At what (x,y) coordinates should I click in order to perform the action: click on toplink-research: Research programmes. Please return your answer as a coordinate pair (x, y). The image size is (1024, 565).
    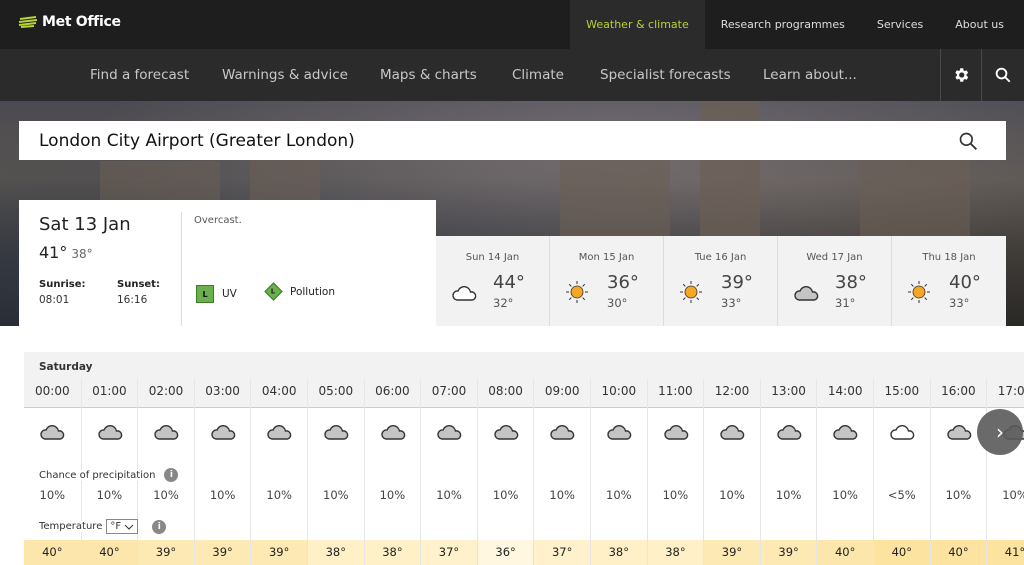
    Looking at the image, I should click on (783, 24).